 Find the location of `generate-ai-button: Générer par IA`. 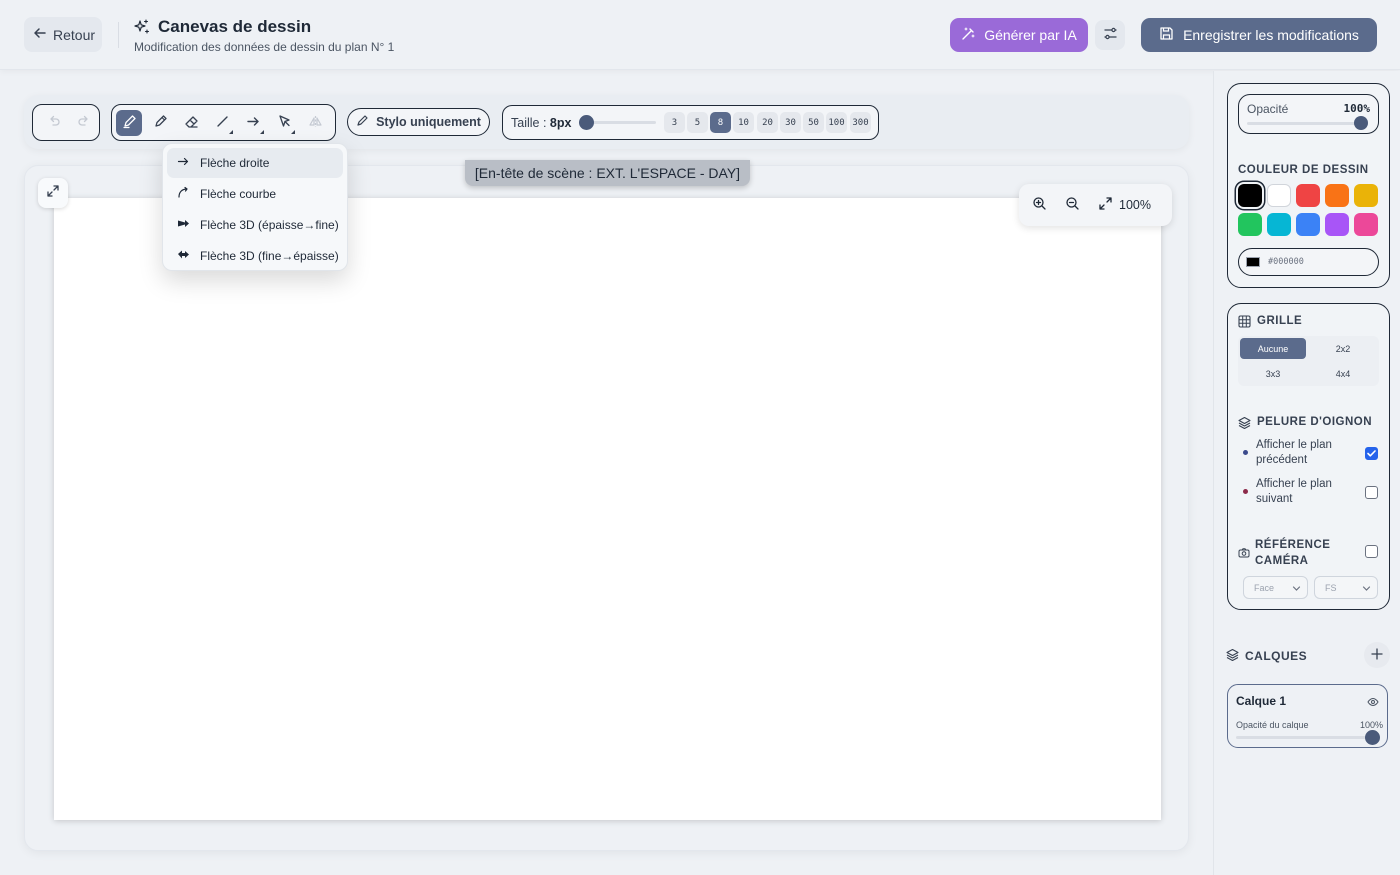

generate-ai-button: Générer par IA is located at coordinates (1019, 35).